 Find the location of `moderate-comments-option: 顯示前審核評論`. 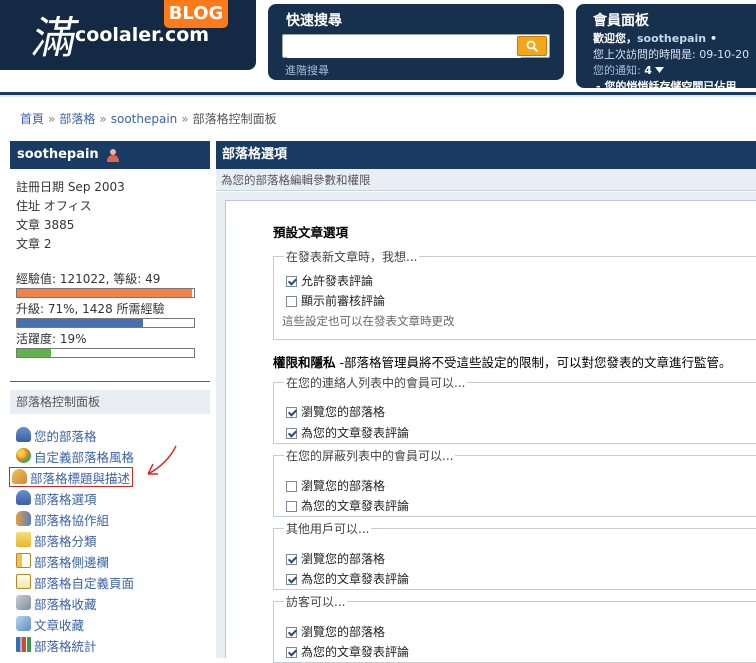

moderate-comments-option: 顯示前審核評論 is located at coordinates (335, 300).